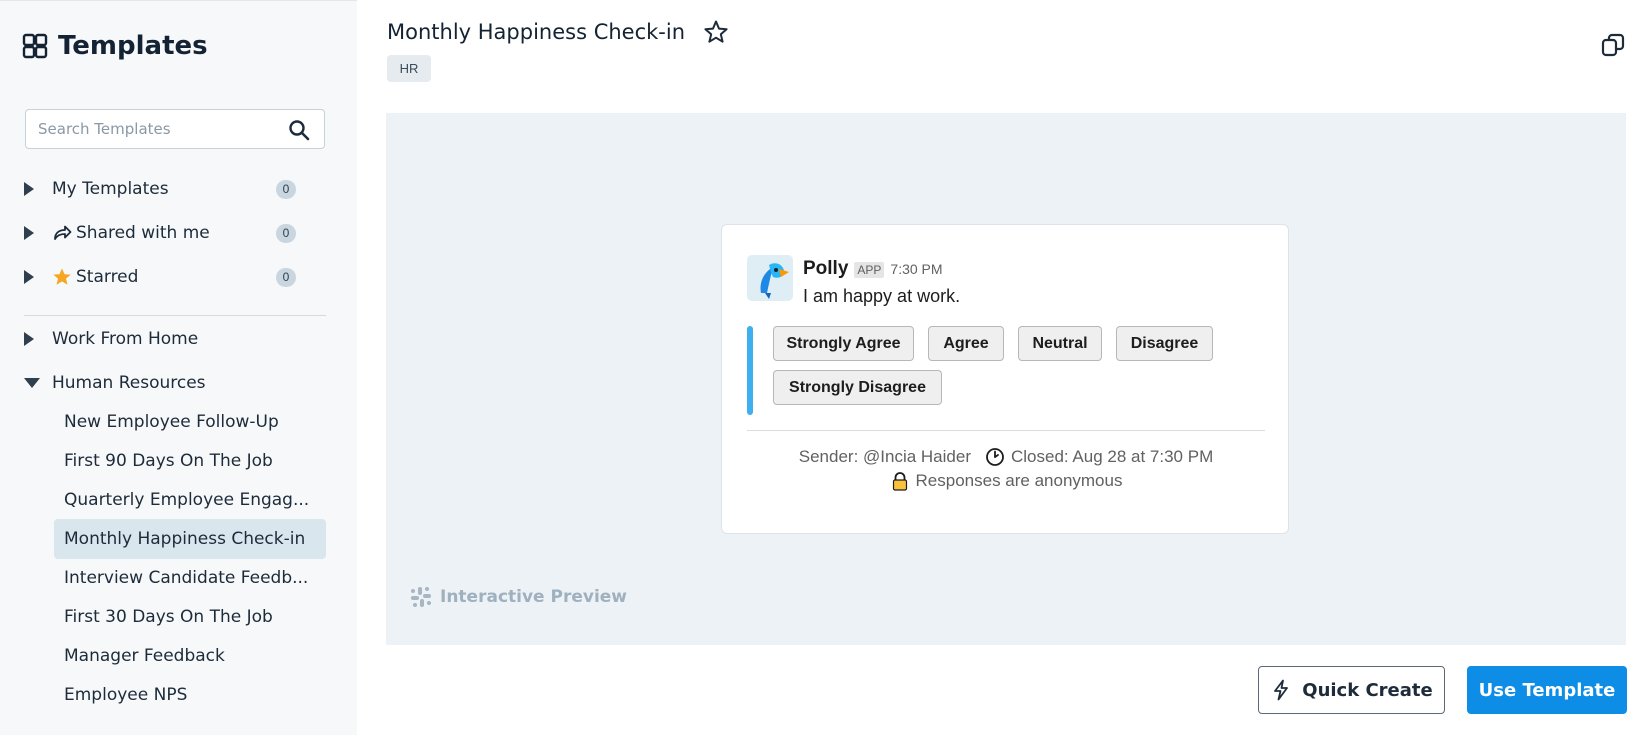 This screenshot has height=735, width=1644. Describe the element at coordinates (966, 343) in the screenshot. I see `option-agree-button: Agree` at that location.